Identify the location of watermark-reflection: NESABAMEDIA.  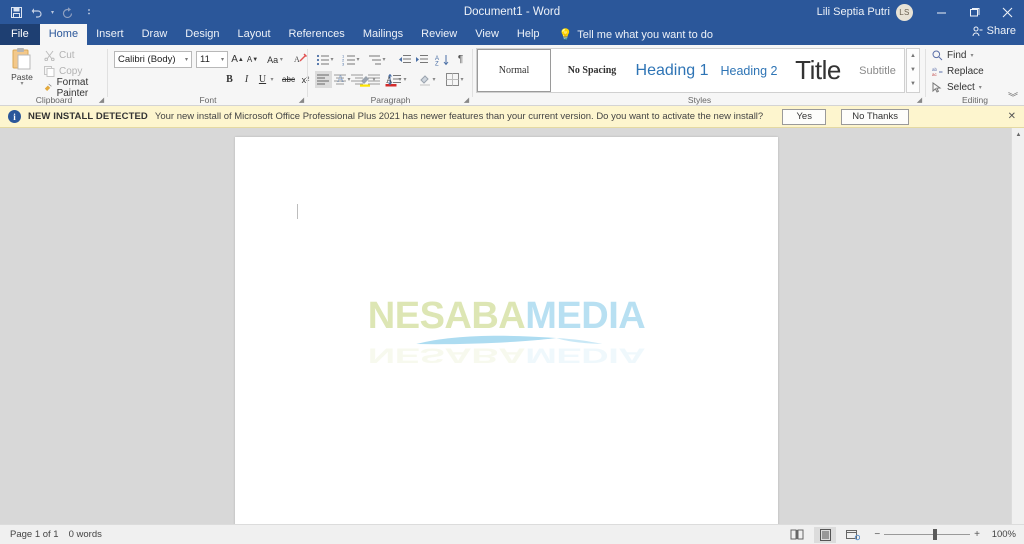
(506, 354).